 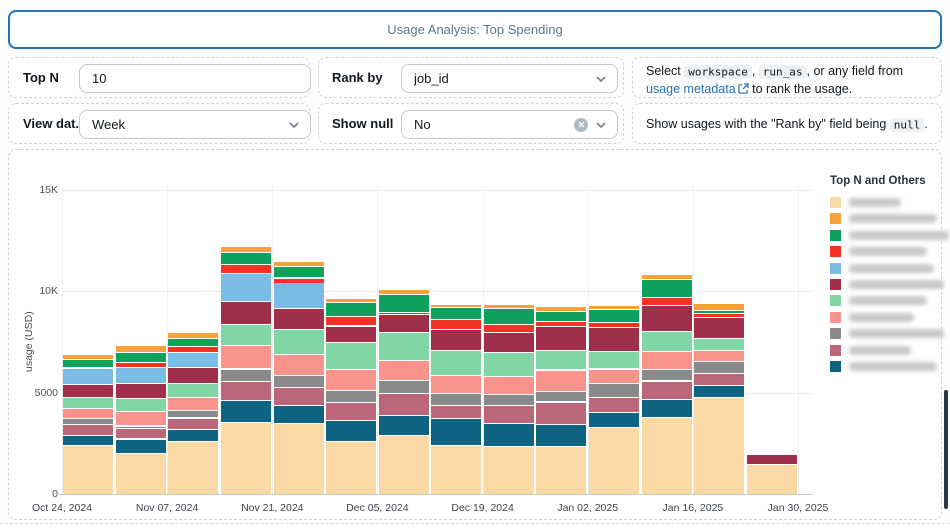 I want to click on rank-by-select: job_id, so click(x=509, y=78).